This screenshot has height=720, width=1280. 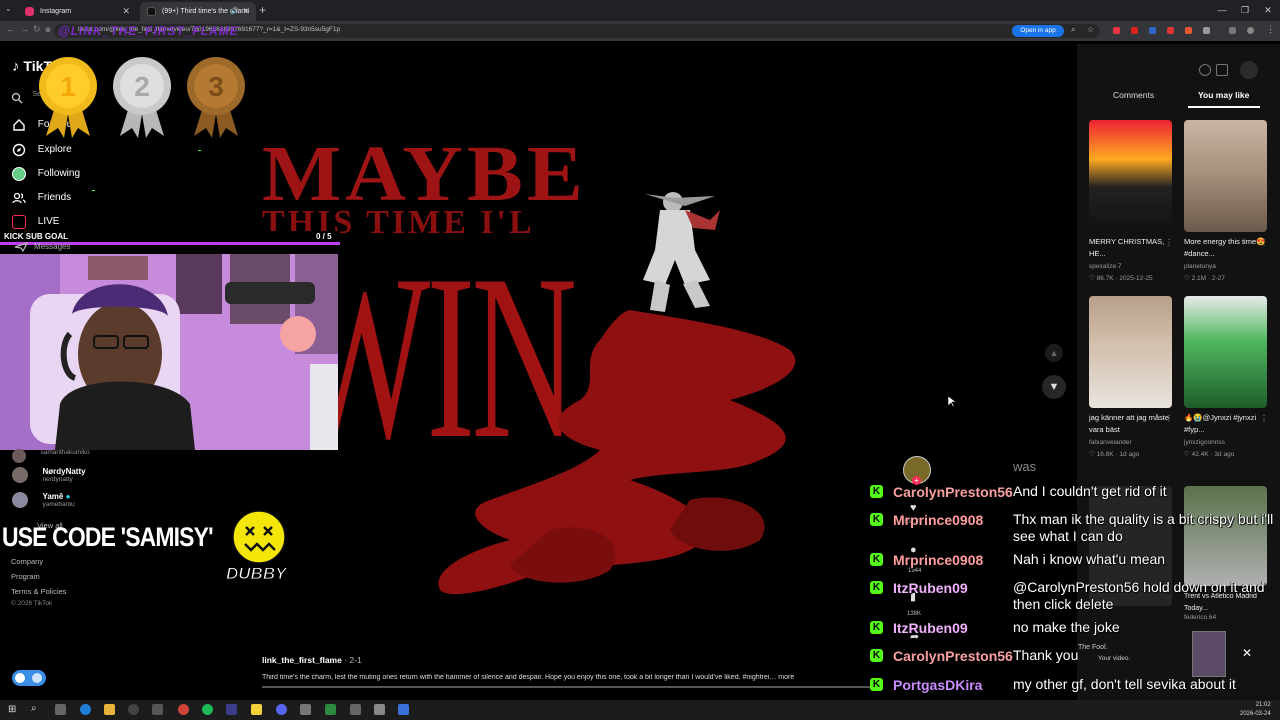 I want to click on tab-you-may-like: You may like, so click(x=1223, y=95).